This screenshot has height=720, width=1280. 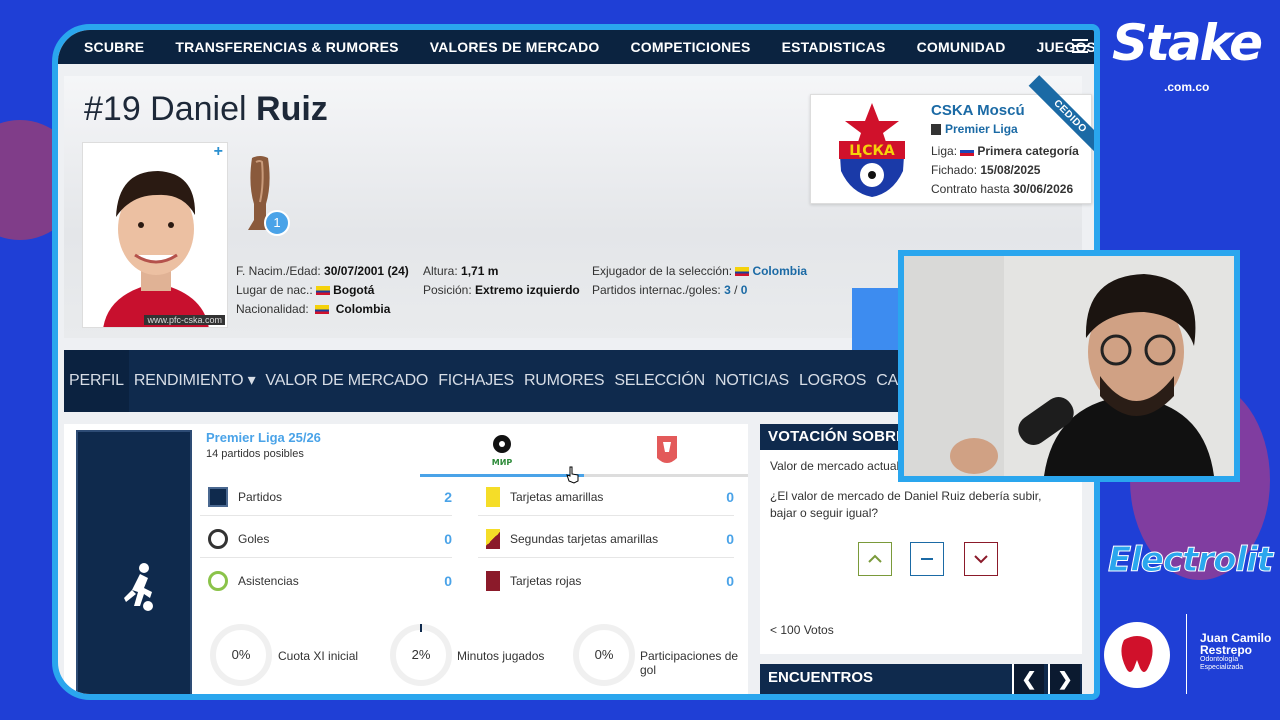 What do you see at coordinates (875, 559) in the screenshot?
I see `vote-up-button` at bounding box center [875, 559].